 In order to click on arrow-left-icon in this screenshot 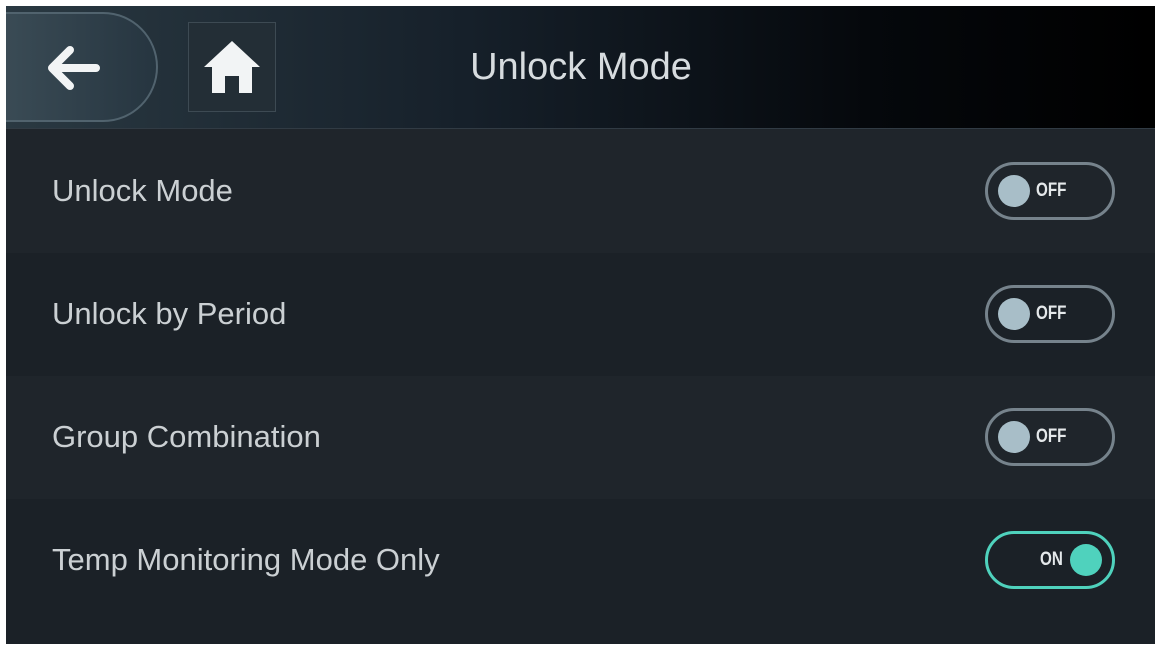, I will do `click(74, 68)`.